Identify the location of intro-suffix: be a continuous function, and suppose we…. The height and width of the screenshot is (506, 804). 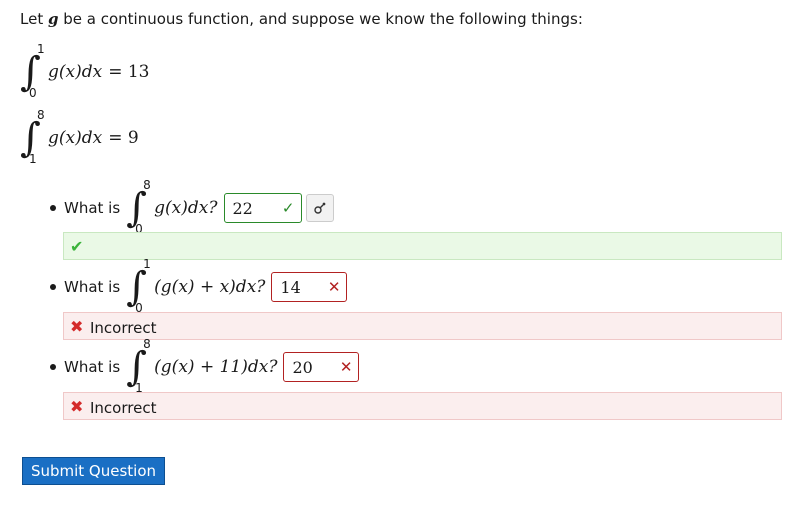
(323, 19).